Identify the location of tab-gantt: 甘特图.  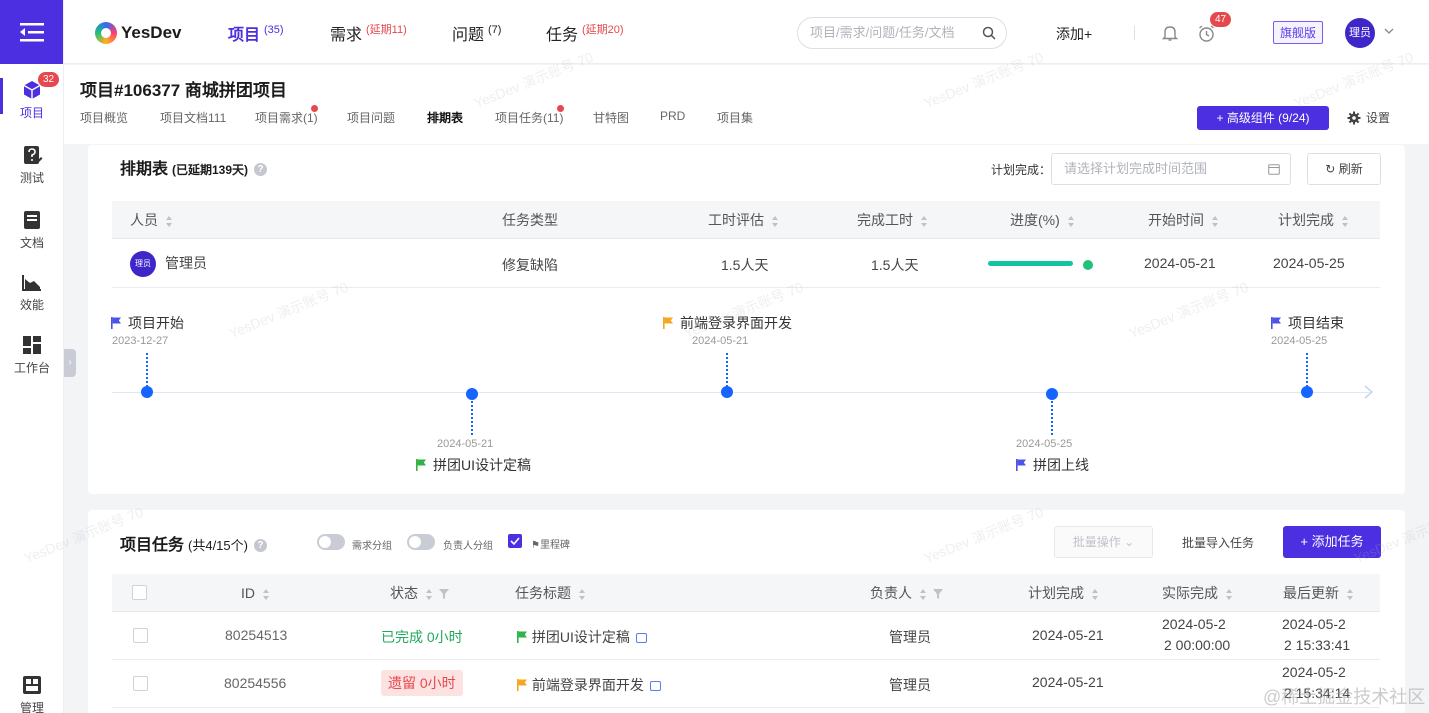
(611, 117).